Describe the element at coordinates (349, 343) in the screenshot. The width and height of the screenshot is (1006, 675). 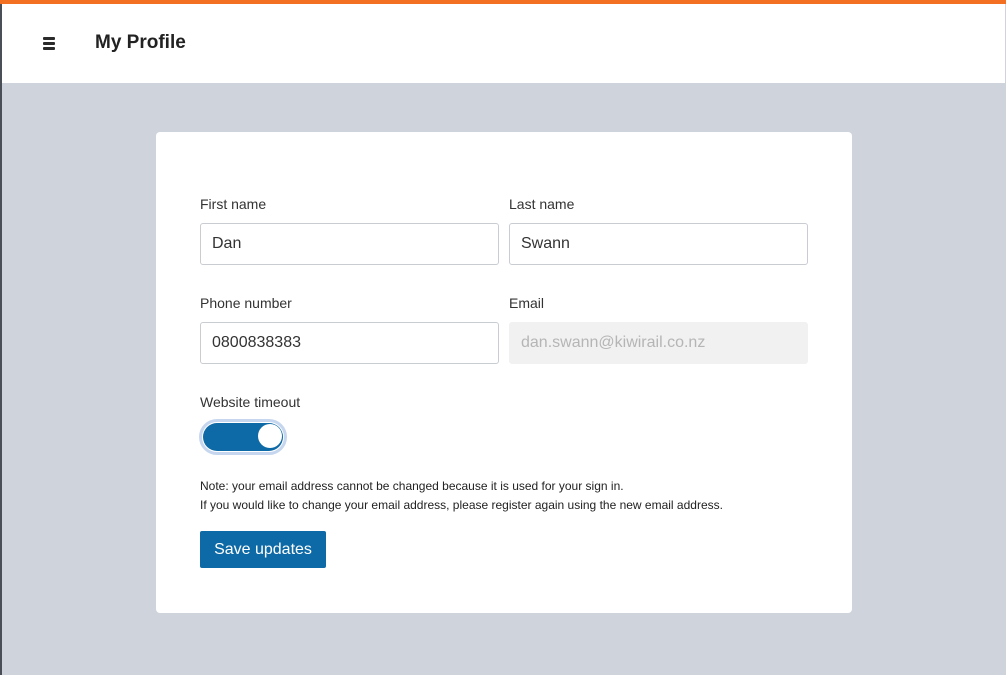
I see `phone-number-input` at that location.